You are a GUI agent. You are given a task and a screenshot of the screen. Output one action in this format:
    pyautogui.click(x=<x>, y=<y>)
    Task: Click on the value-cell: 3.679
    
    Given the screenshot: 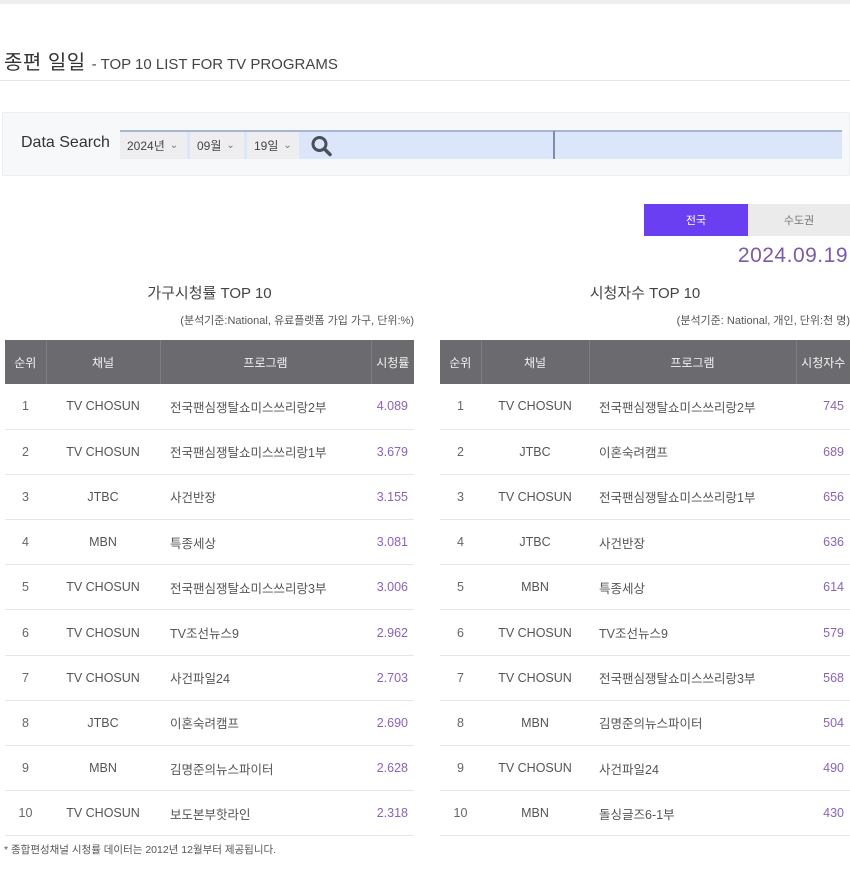 What is the action you would take?
    pyautogui.click(x=392, y=452)
    